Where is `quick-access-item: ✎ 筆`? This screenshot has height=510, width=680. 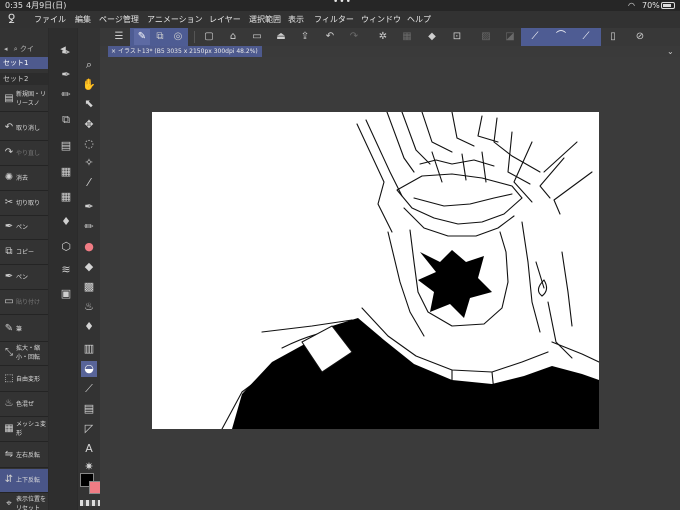
quick-access-item: ✎ 筆 is located at coordinates (24, 330).